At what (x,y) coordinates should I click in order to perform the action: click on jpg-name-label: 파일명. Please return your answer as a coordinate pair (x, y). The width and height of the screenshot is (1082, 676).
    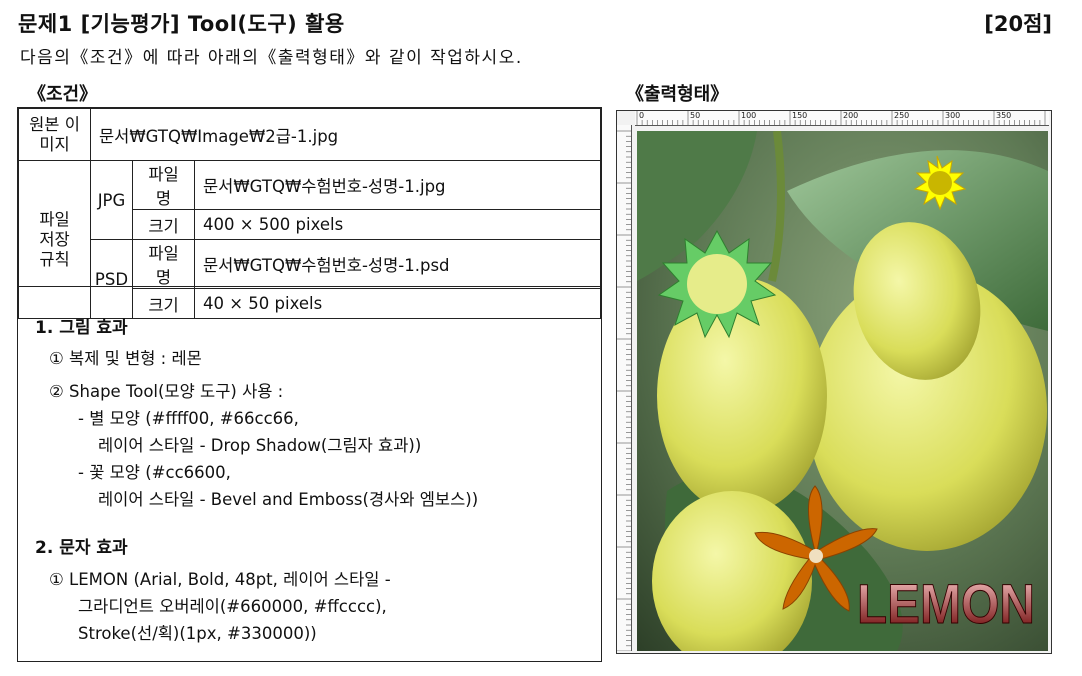
    Looking at the image, I should click on (163, 185).